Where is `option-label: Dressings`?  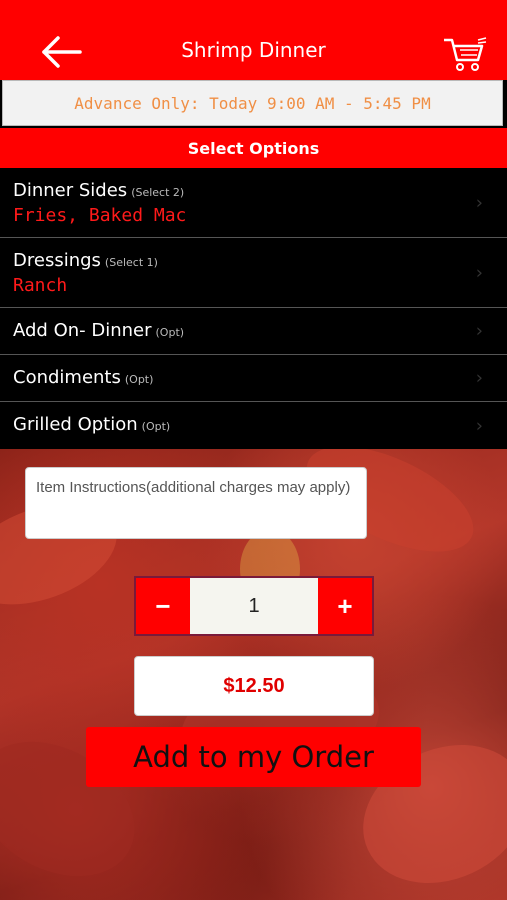
option-label: Dressings is located at coordinates (57, 260).